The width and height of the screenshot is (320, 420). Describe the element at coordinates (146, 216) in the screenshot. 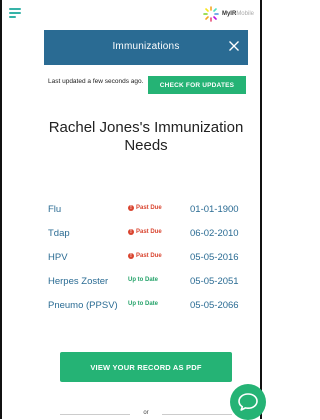

I see `immunization-row: Flu! Past Due 01-01-1900` at that location.